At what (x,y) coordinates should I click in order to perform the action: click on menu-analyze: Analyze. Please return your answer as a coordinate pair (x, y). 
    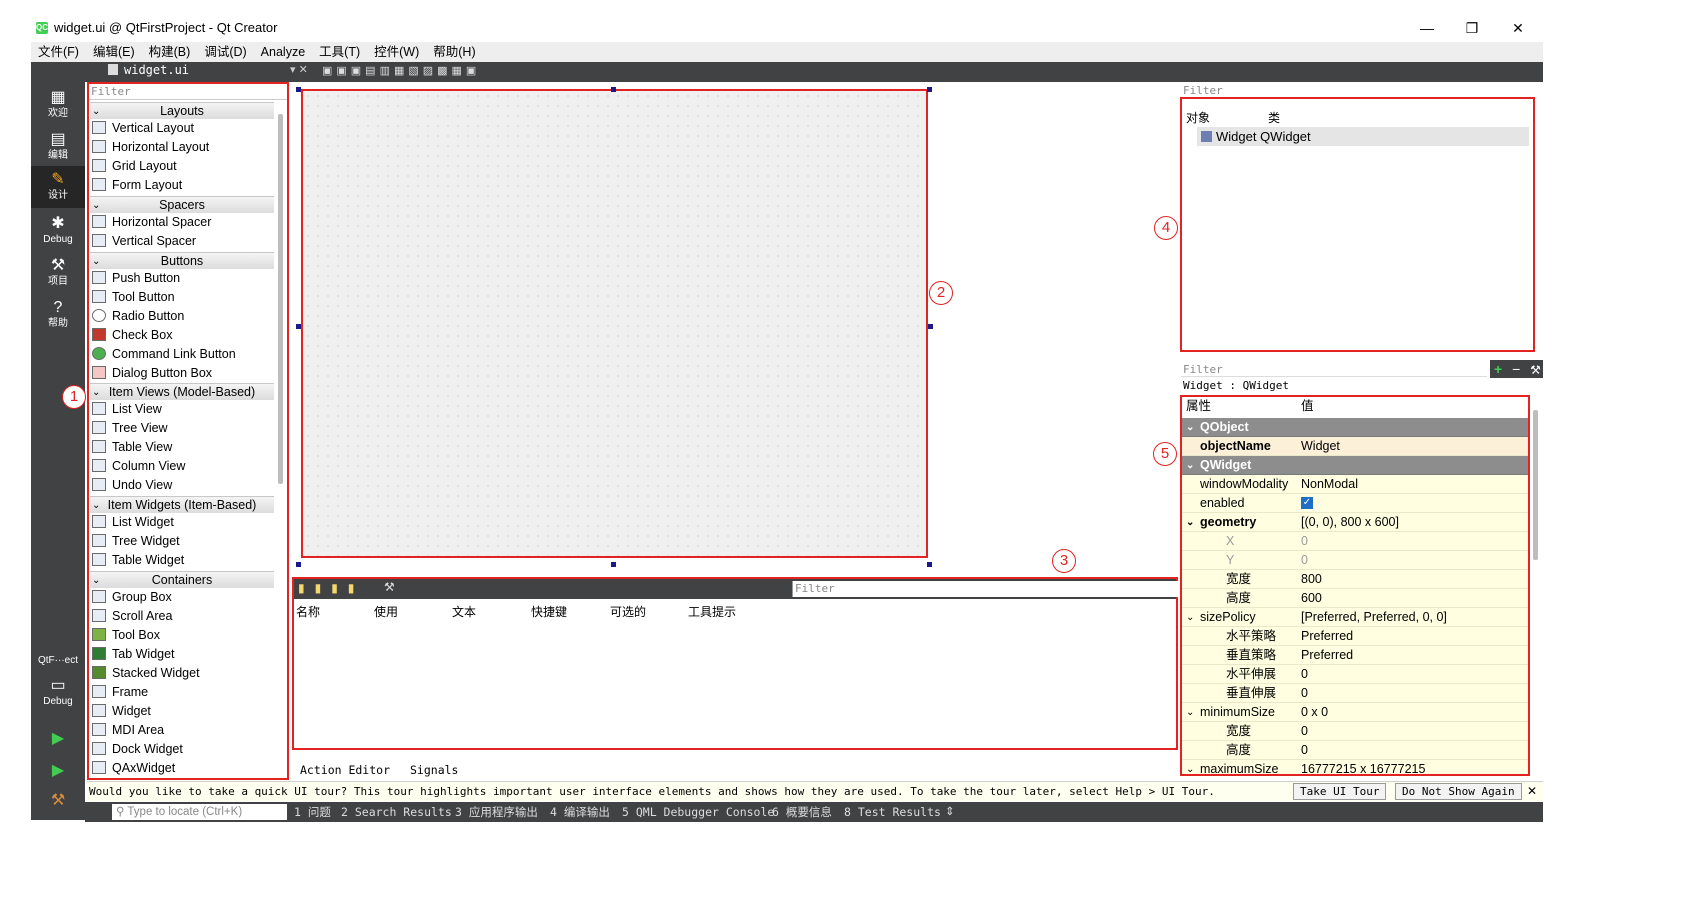
    Looking at the image, I should click on (283, 52).